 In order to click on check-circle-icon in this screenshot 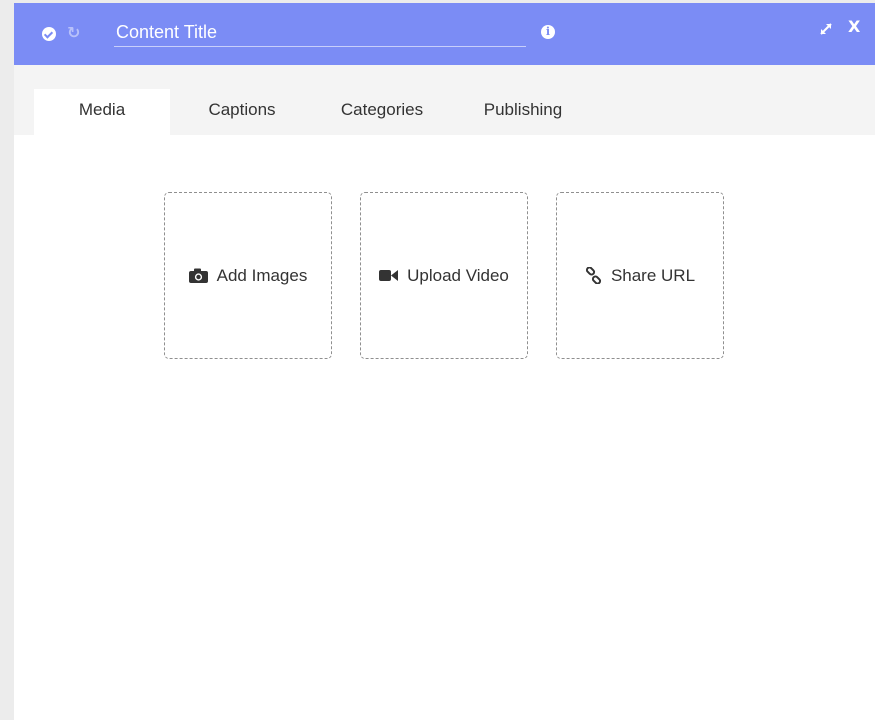, I will do `click(49, 34)`.